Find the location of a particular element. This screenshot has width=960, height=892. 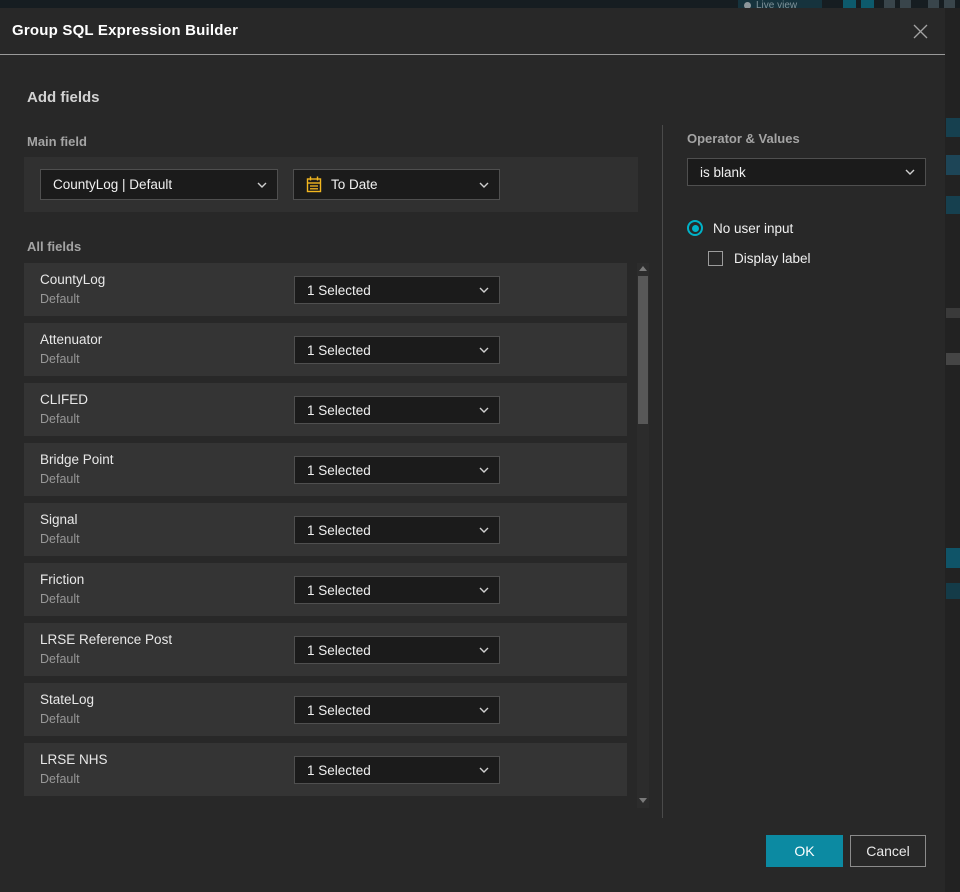

field-name: Attenuator is located at coordinates (71, 339).